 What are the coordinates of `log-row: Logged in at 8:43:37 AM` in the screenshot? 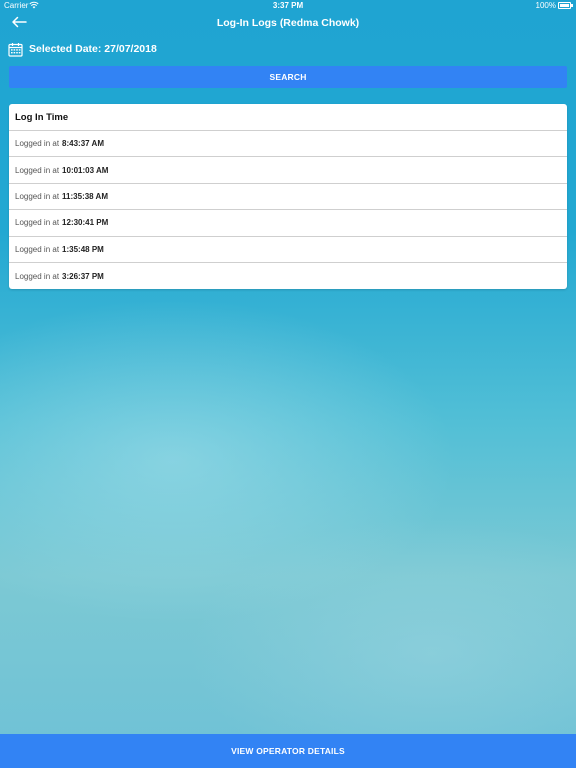 It's located at (288, 144).